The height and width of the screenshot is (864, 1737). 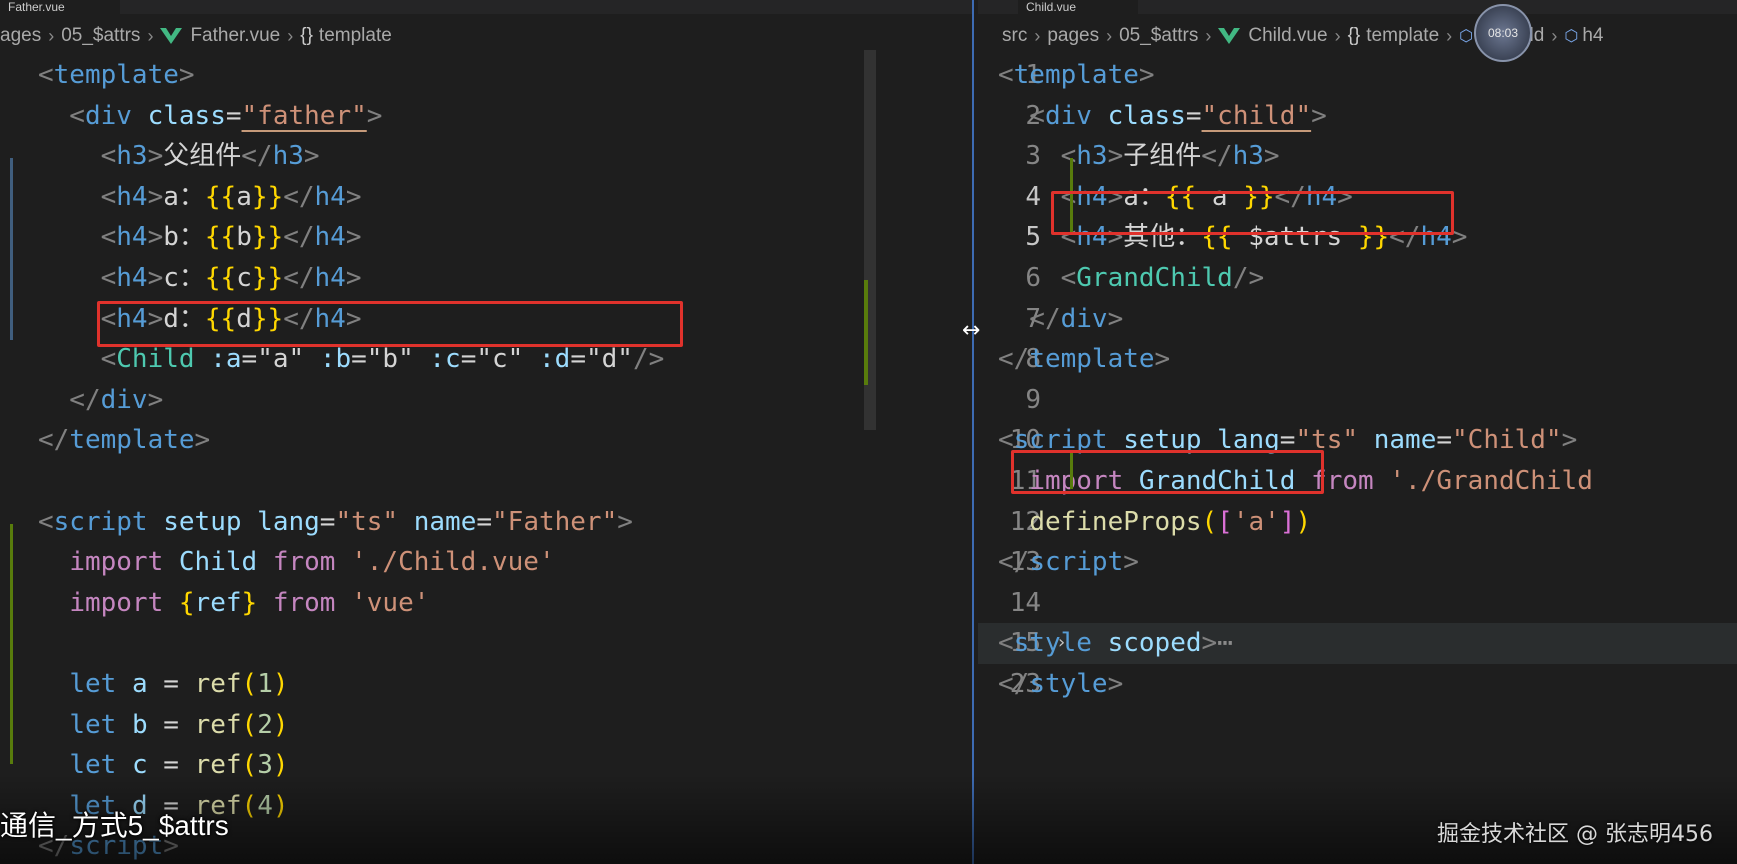 What do you see at coordinates (486, 75) in the screenshot?
I see `code-line: <template>` at bounding box center [486, 75].